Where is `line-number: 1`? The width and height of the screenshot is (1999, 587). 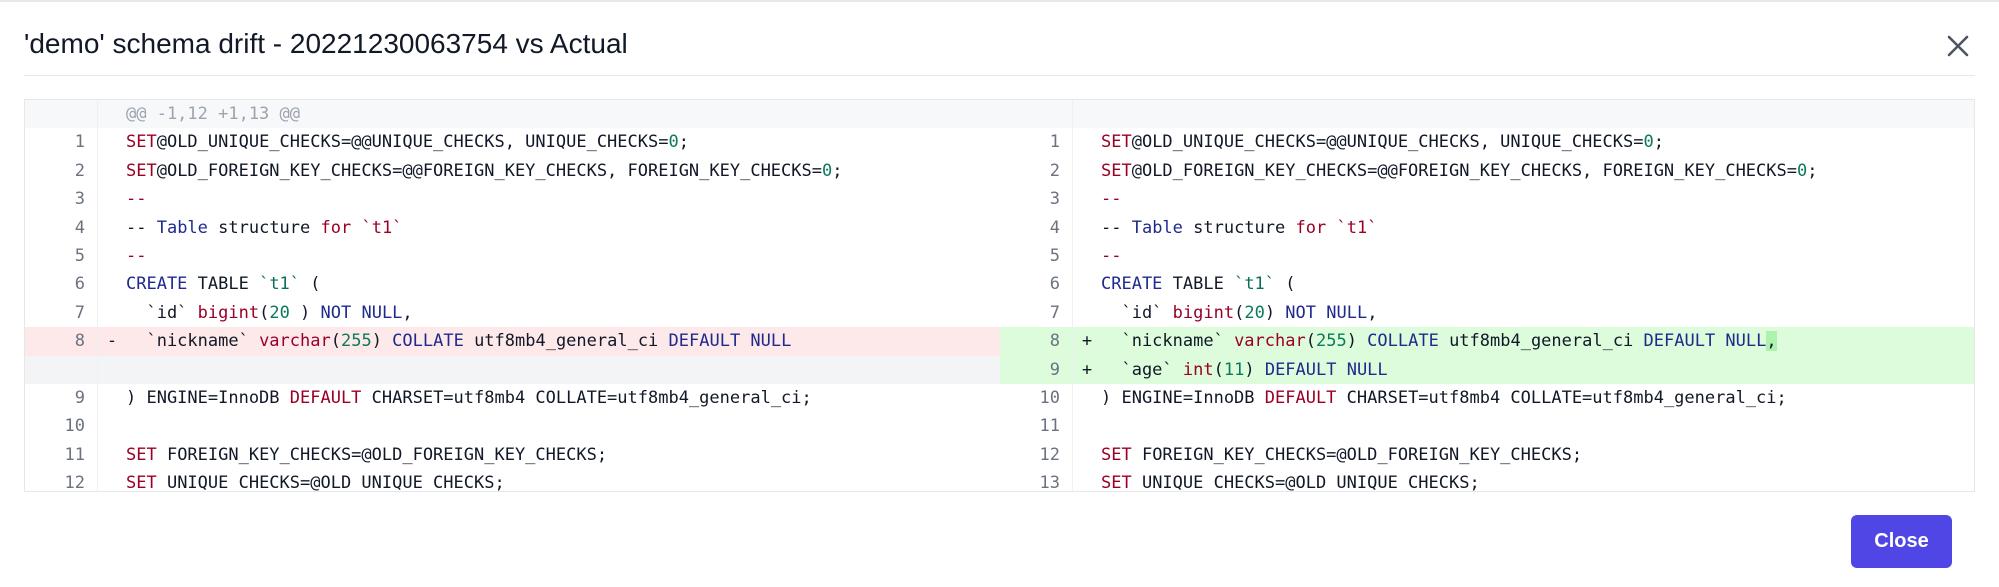
line-number: 1 is located at coordinates (61, 142).